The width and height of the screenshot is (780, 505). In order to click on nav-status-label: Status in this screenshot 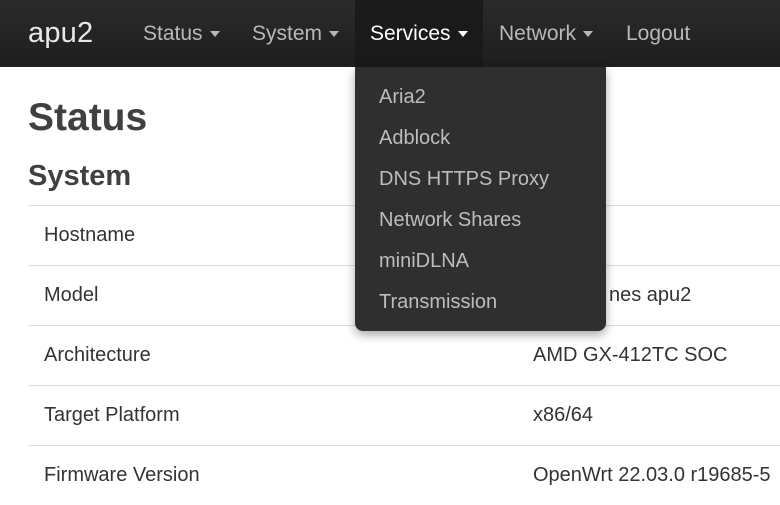, I will do `click(173, 33)`.